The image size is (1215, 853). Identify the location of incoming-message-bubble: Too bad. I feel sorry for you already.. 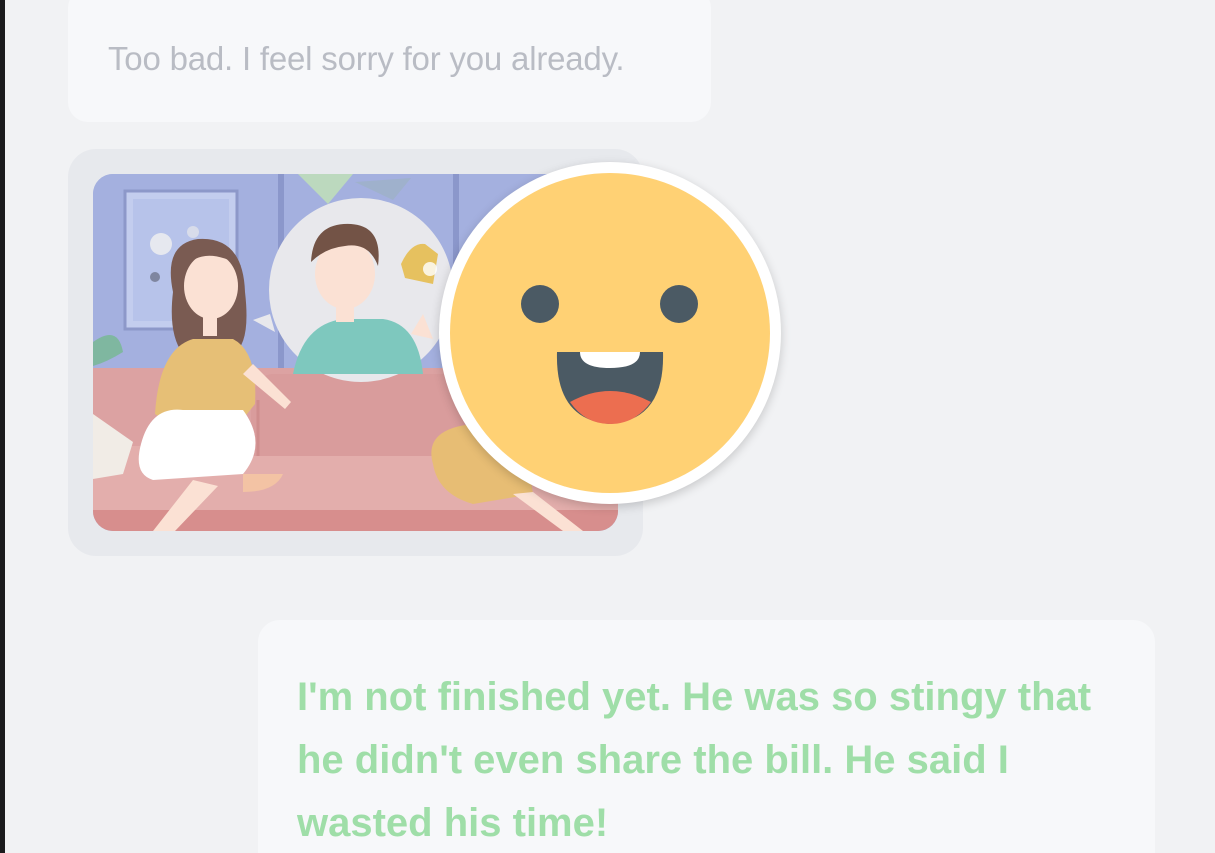
(389, 61).